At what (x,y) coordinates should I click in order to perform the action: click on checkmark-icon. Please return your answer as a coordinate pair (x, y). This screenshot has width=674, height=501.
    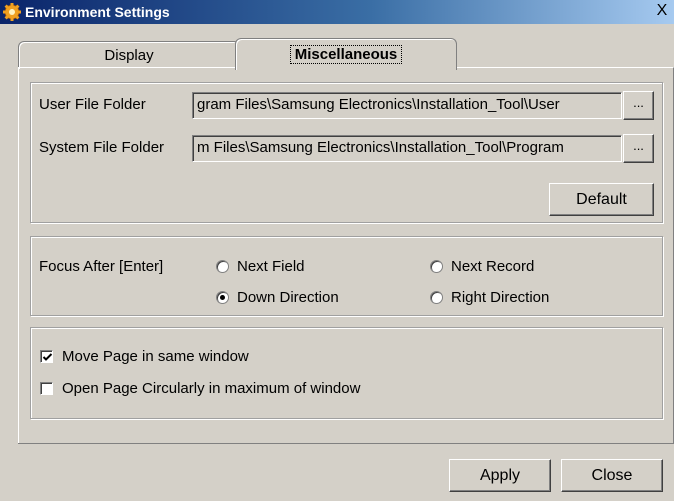
    Looking at the image, I should click on (47, 357).